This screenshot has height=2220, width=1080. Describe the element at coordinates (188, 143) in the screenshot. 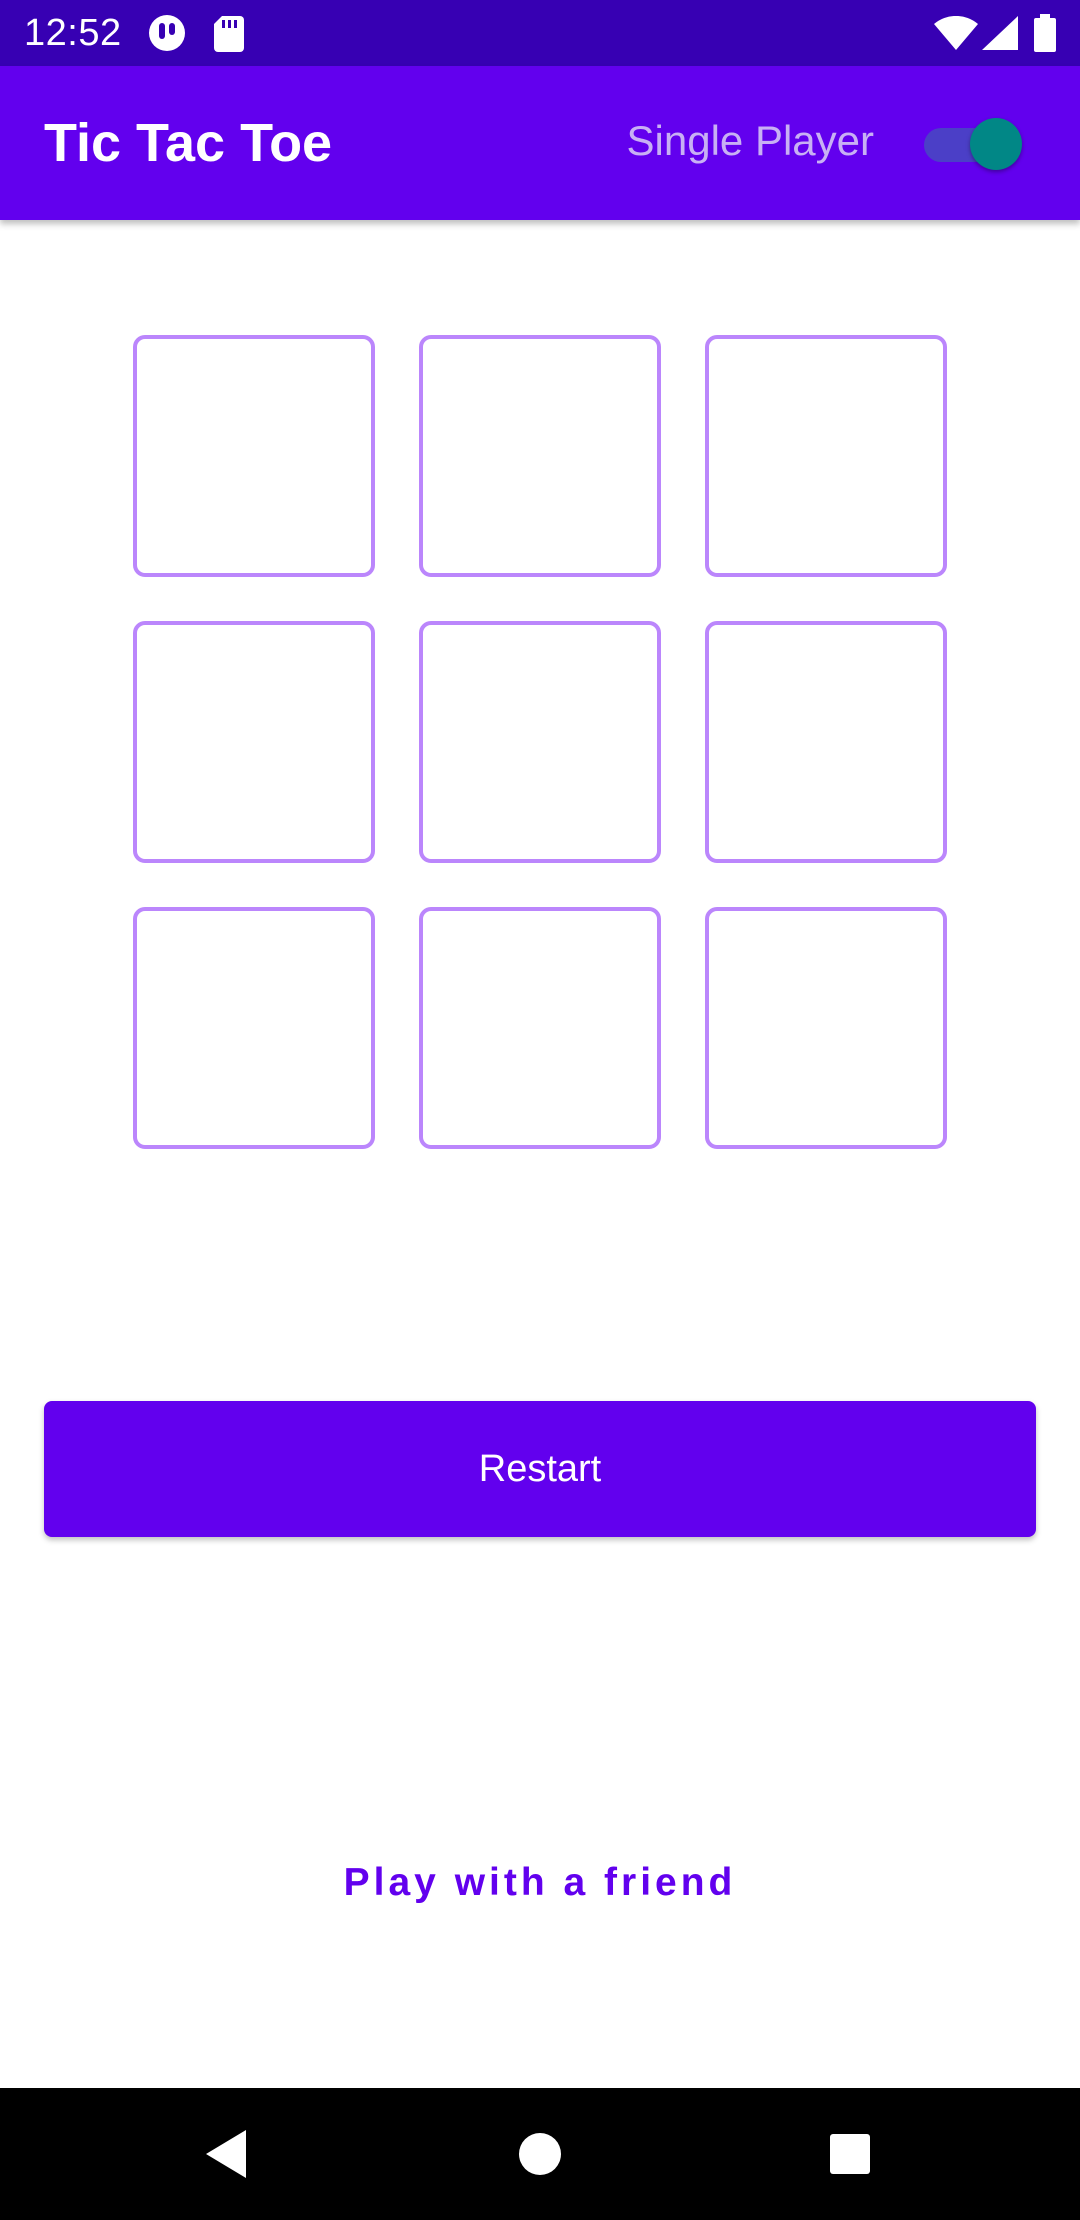

I see `app-title: Tic Tac Toe` at that location.